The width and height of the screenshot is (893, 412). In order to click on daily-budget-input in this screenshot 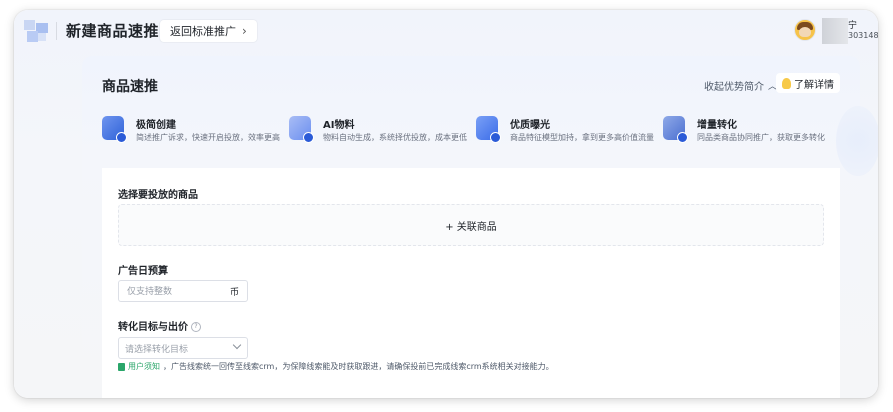, I will do `click(172, 292)`.